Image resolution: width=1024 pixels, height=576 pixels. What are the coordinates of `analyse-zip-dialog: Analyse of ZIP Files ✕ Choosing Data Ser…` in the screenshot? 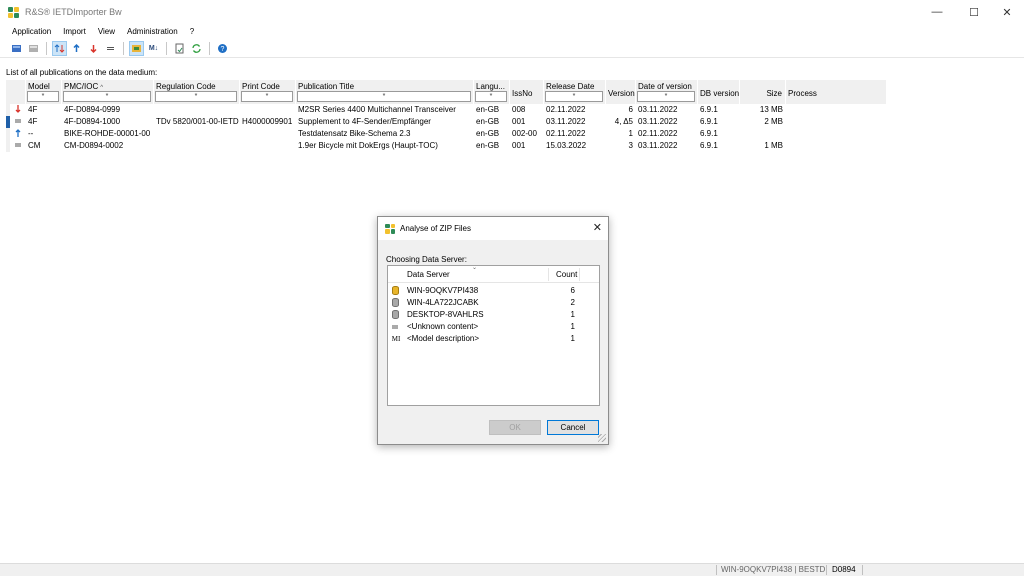 It's located at (493, 330).